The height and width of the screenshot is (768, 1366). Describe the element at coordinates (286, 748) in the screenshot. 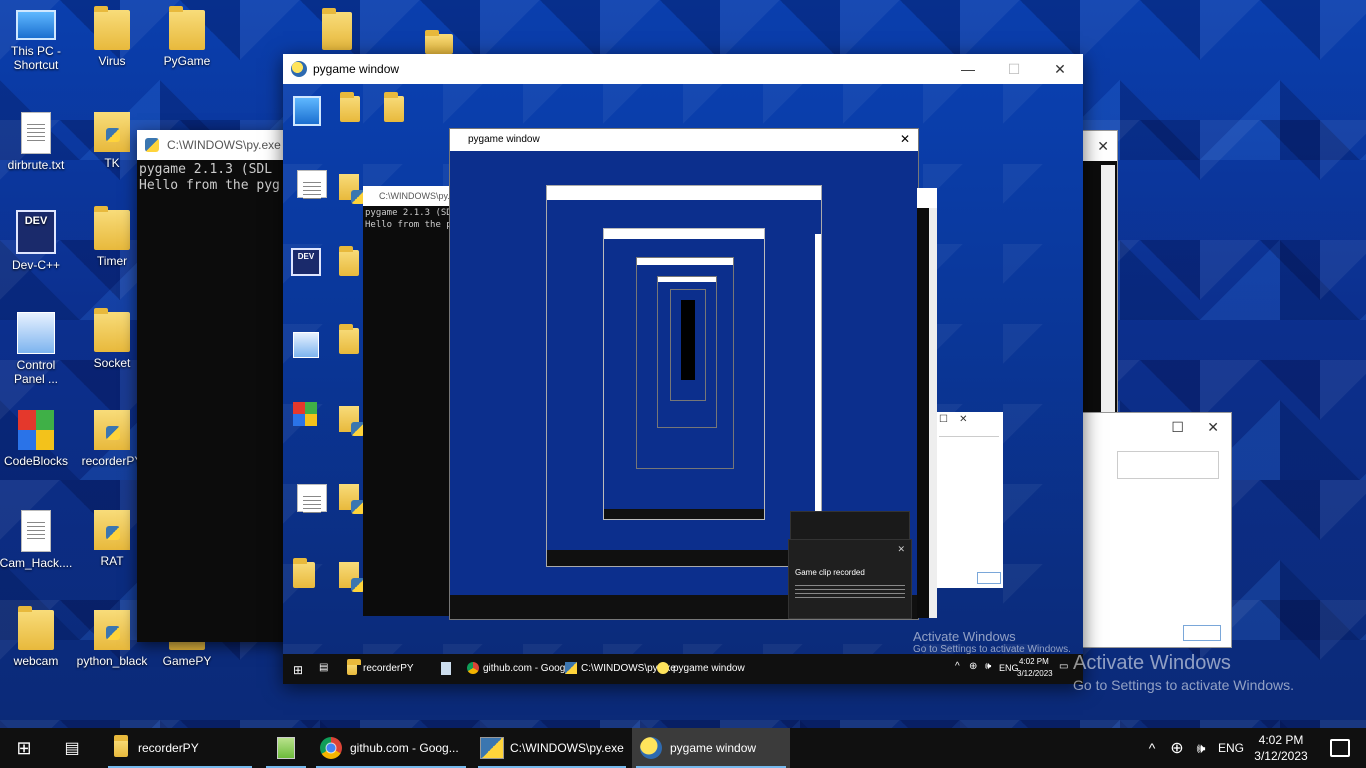

I see `taskbar-item-notepad` at that location.